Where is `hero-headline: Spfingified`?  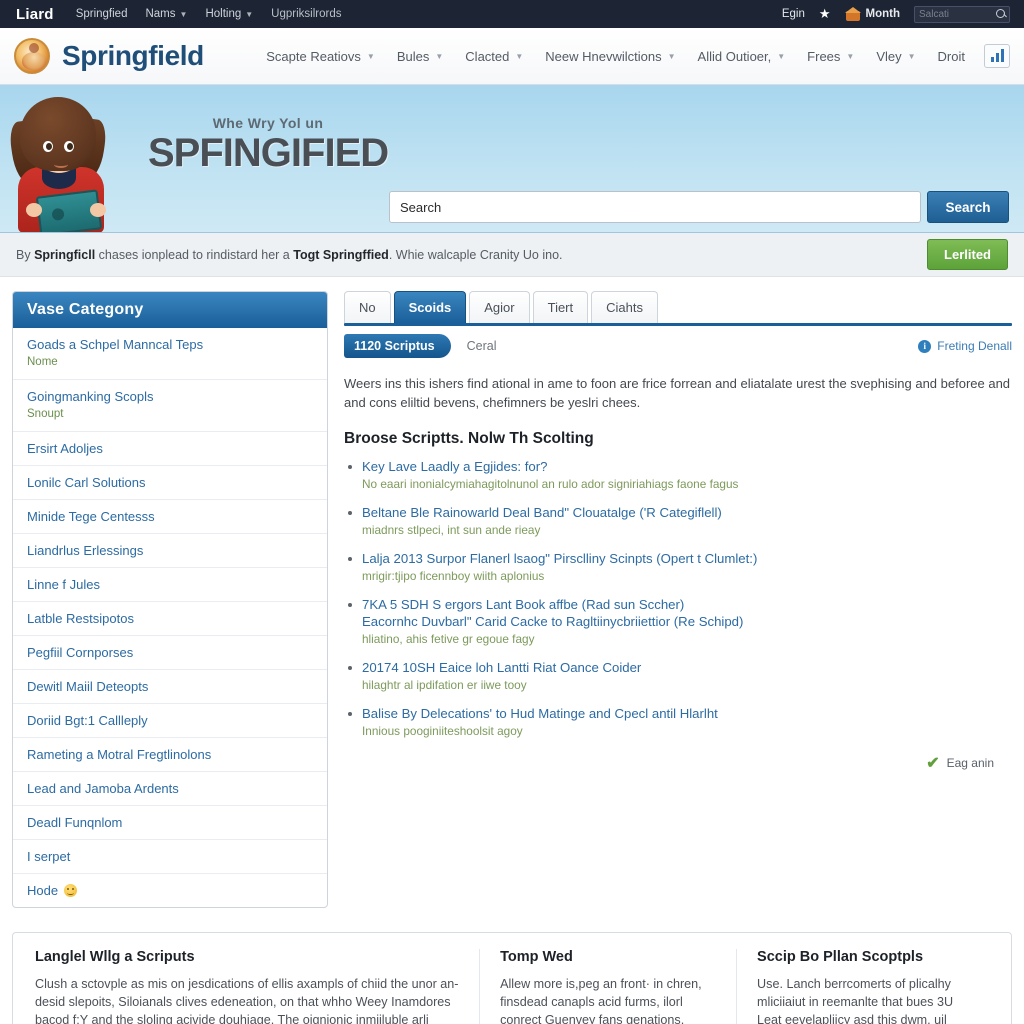
hero-headline: Spfingified is located at coordinates (268, 153).